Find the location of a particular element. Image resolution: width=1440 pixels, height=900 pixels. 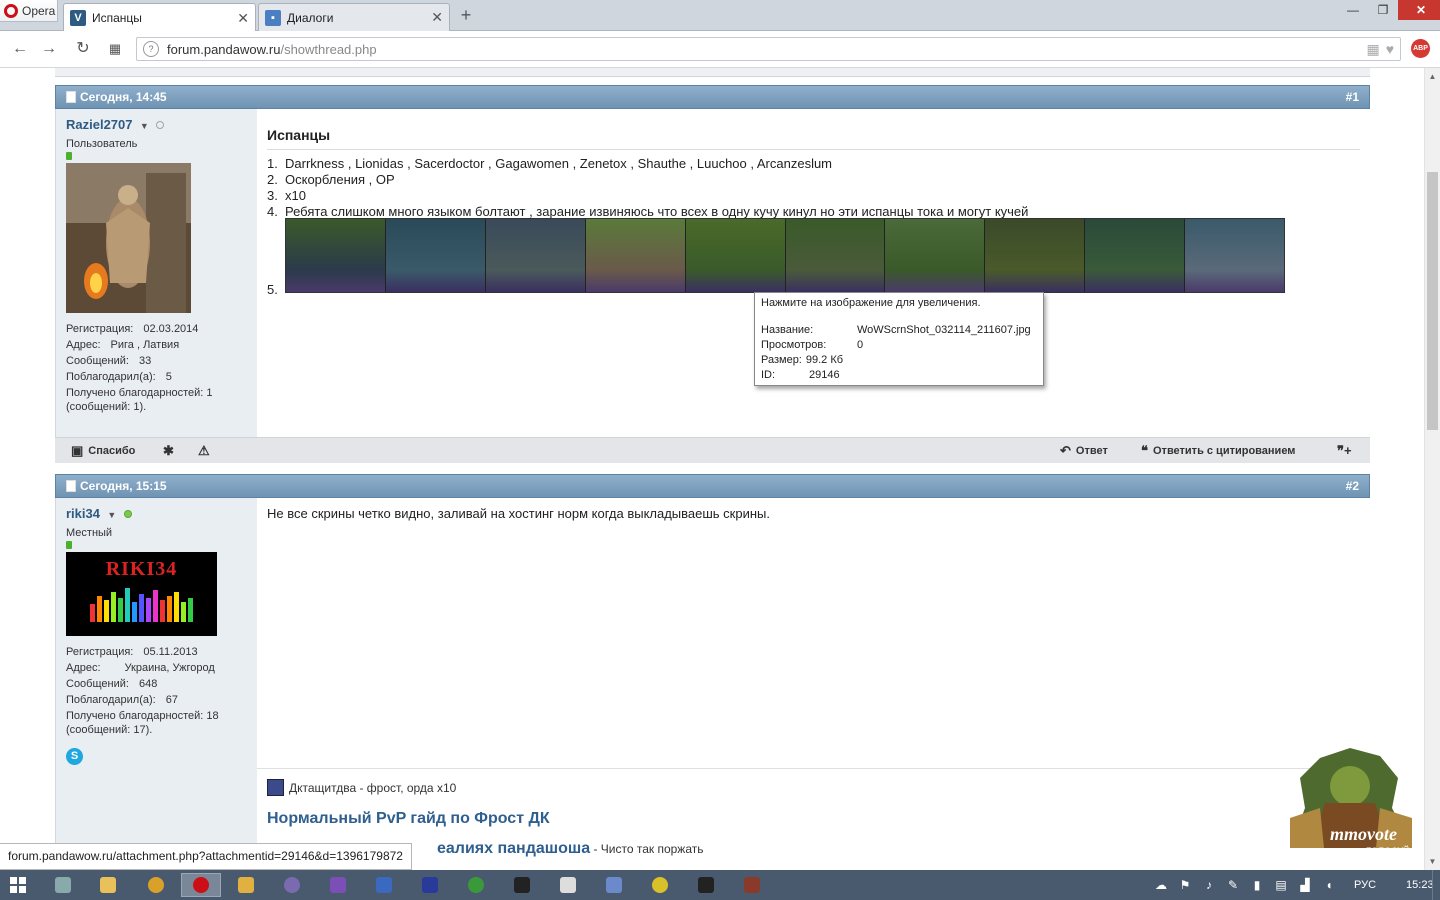

signature-text: Дктащитдва - фрост, орда x10 is located at coordinates (373, 787).